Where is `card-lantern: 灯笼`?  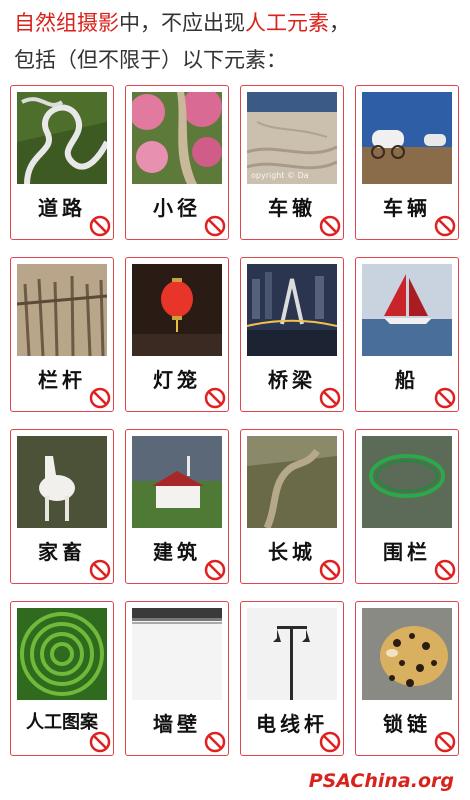
card-lantern: 灯笼 is located at coordinates (177, 334).